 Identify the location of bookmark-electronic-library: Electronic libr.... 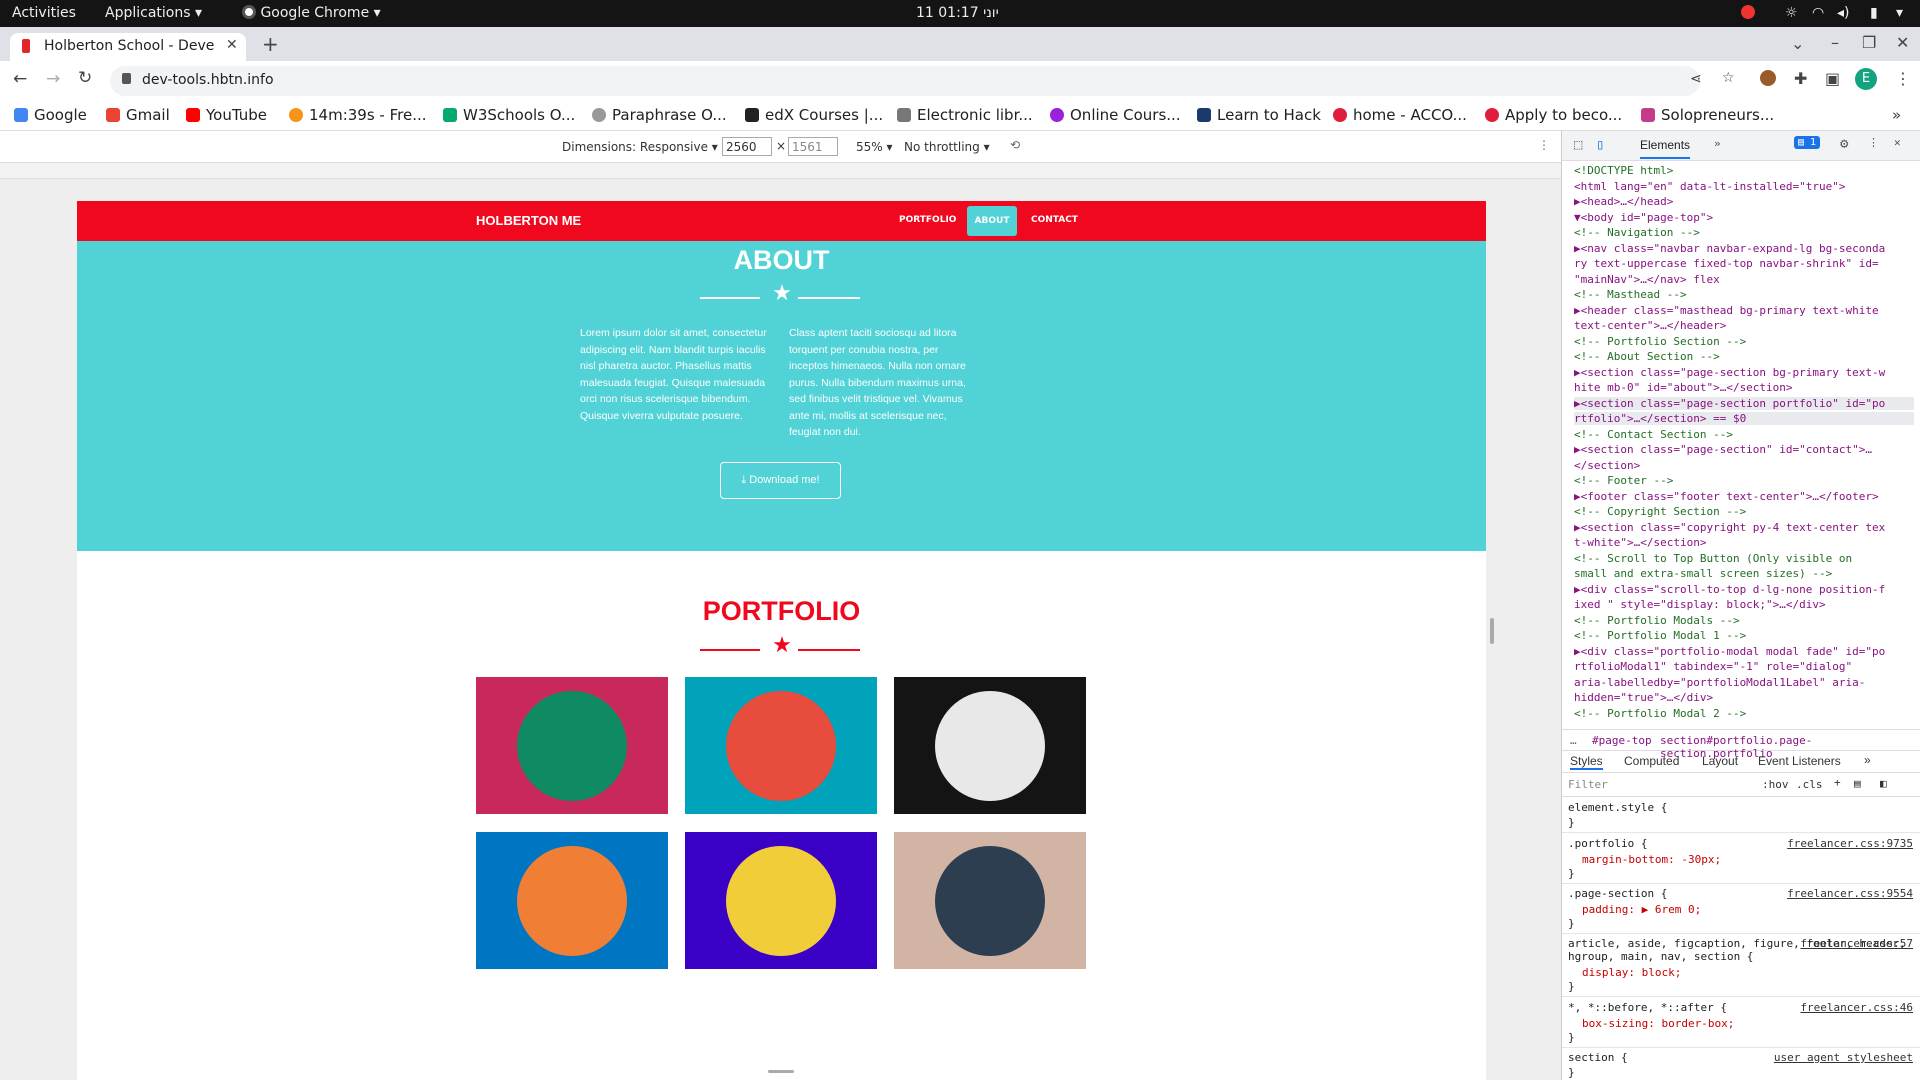
(965, 115).